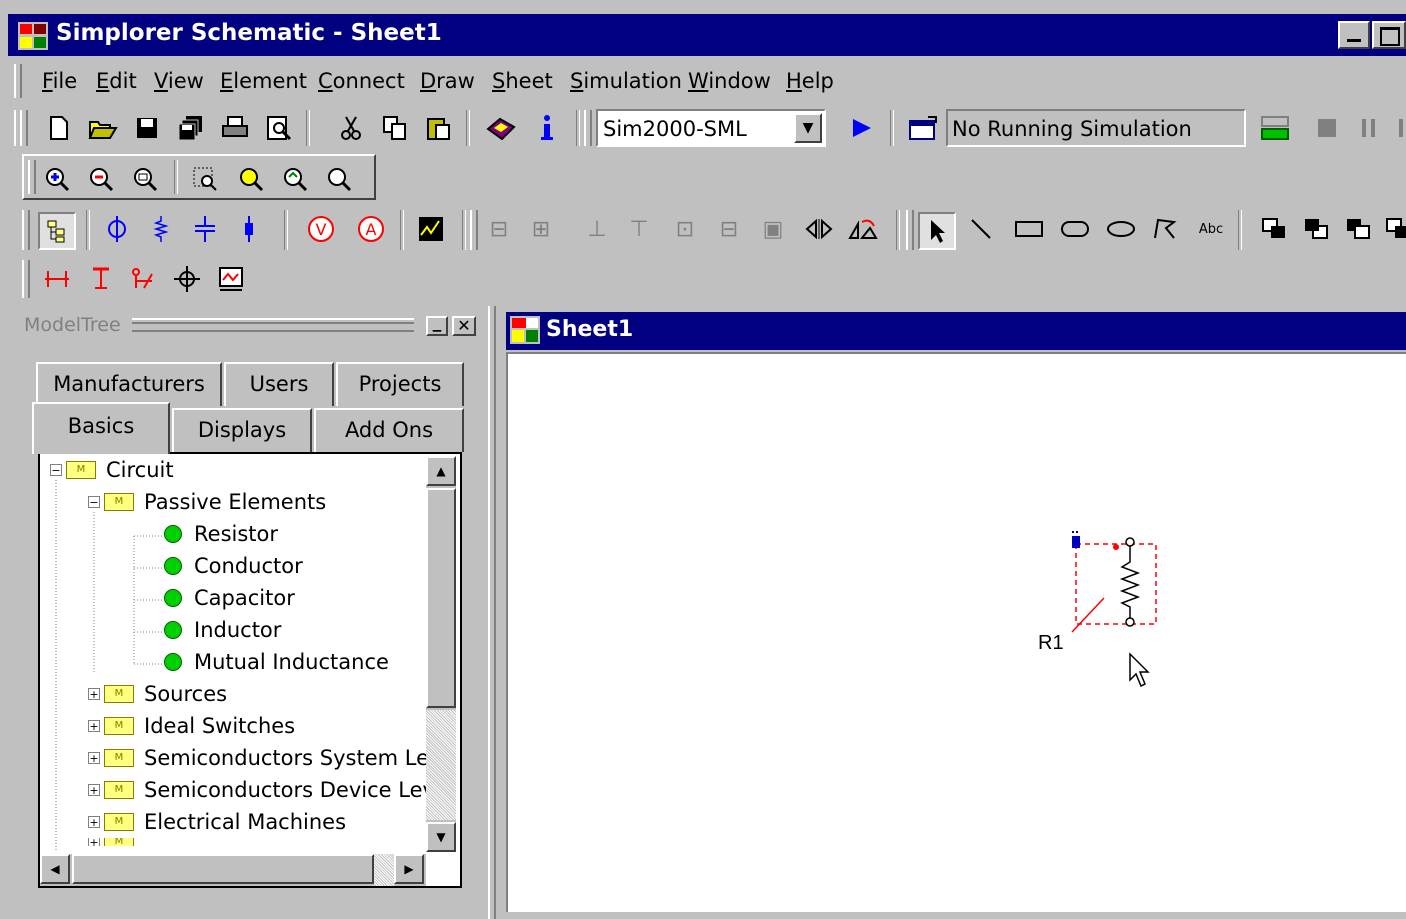 The width and height of the screenshot is (1406, 919). Describe the element at coordinates (242, 430) in the screenshot. I see `tab-displays: Displays` at that location.